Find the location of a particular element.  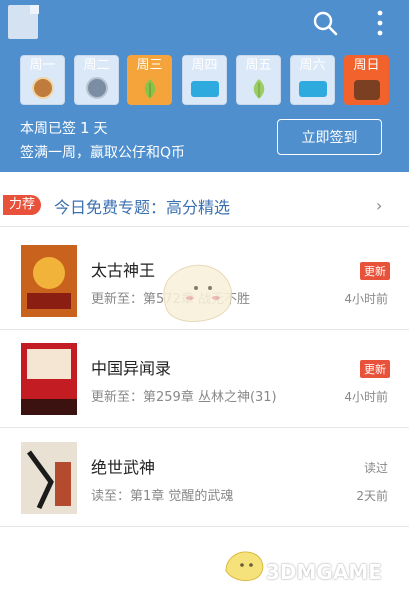

day-friday: 周五 is located at coordinates (258, 80).